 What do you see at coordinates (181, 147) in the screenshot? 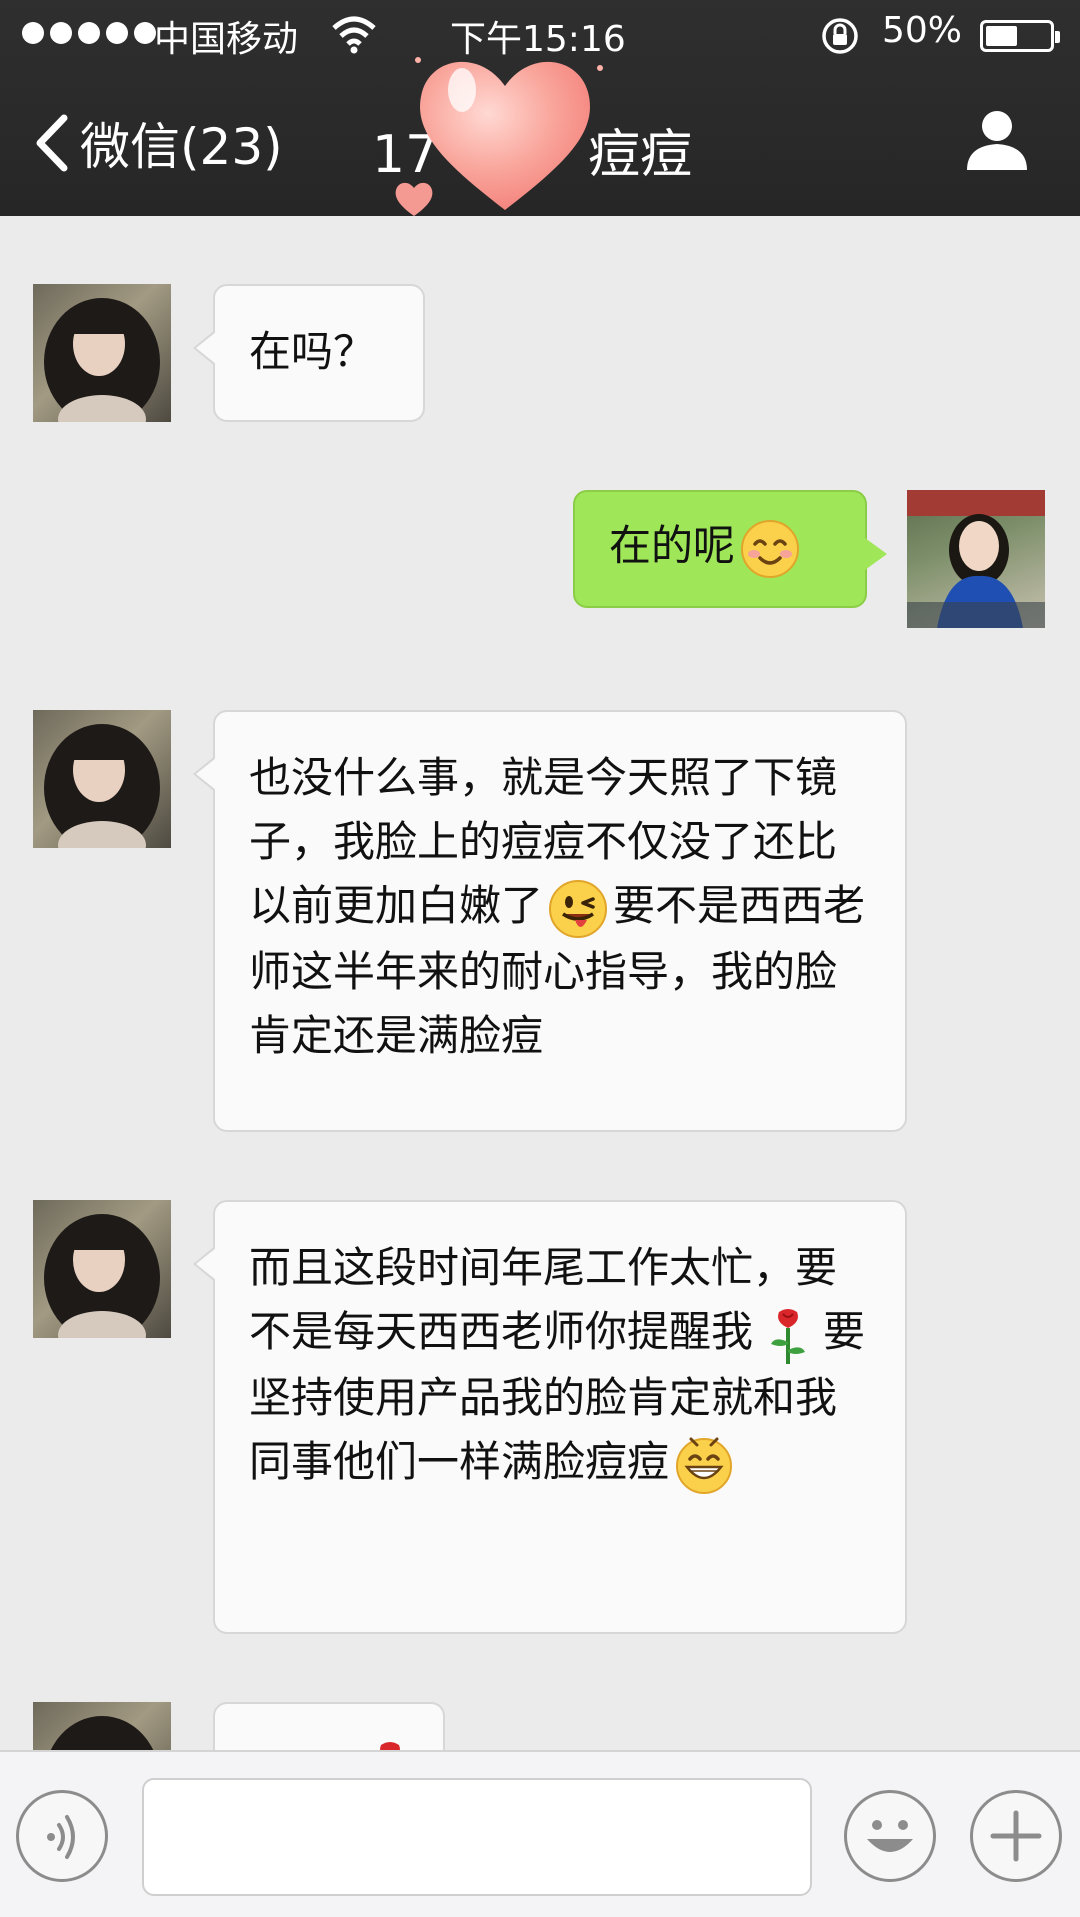
I see `back-label: 微信(23)` at bounding box center [181, 147].